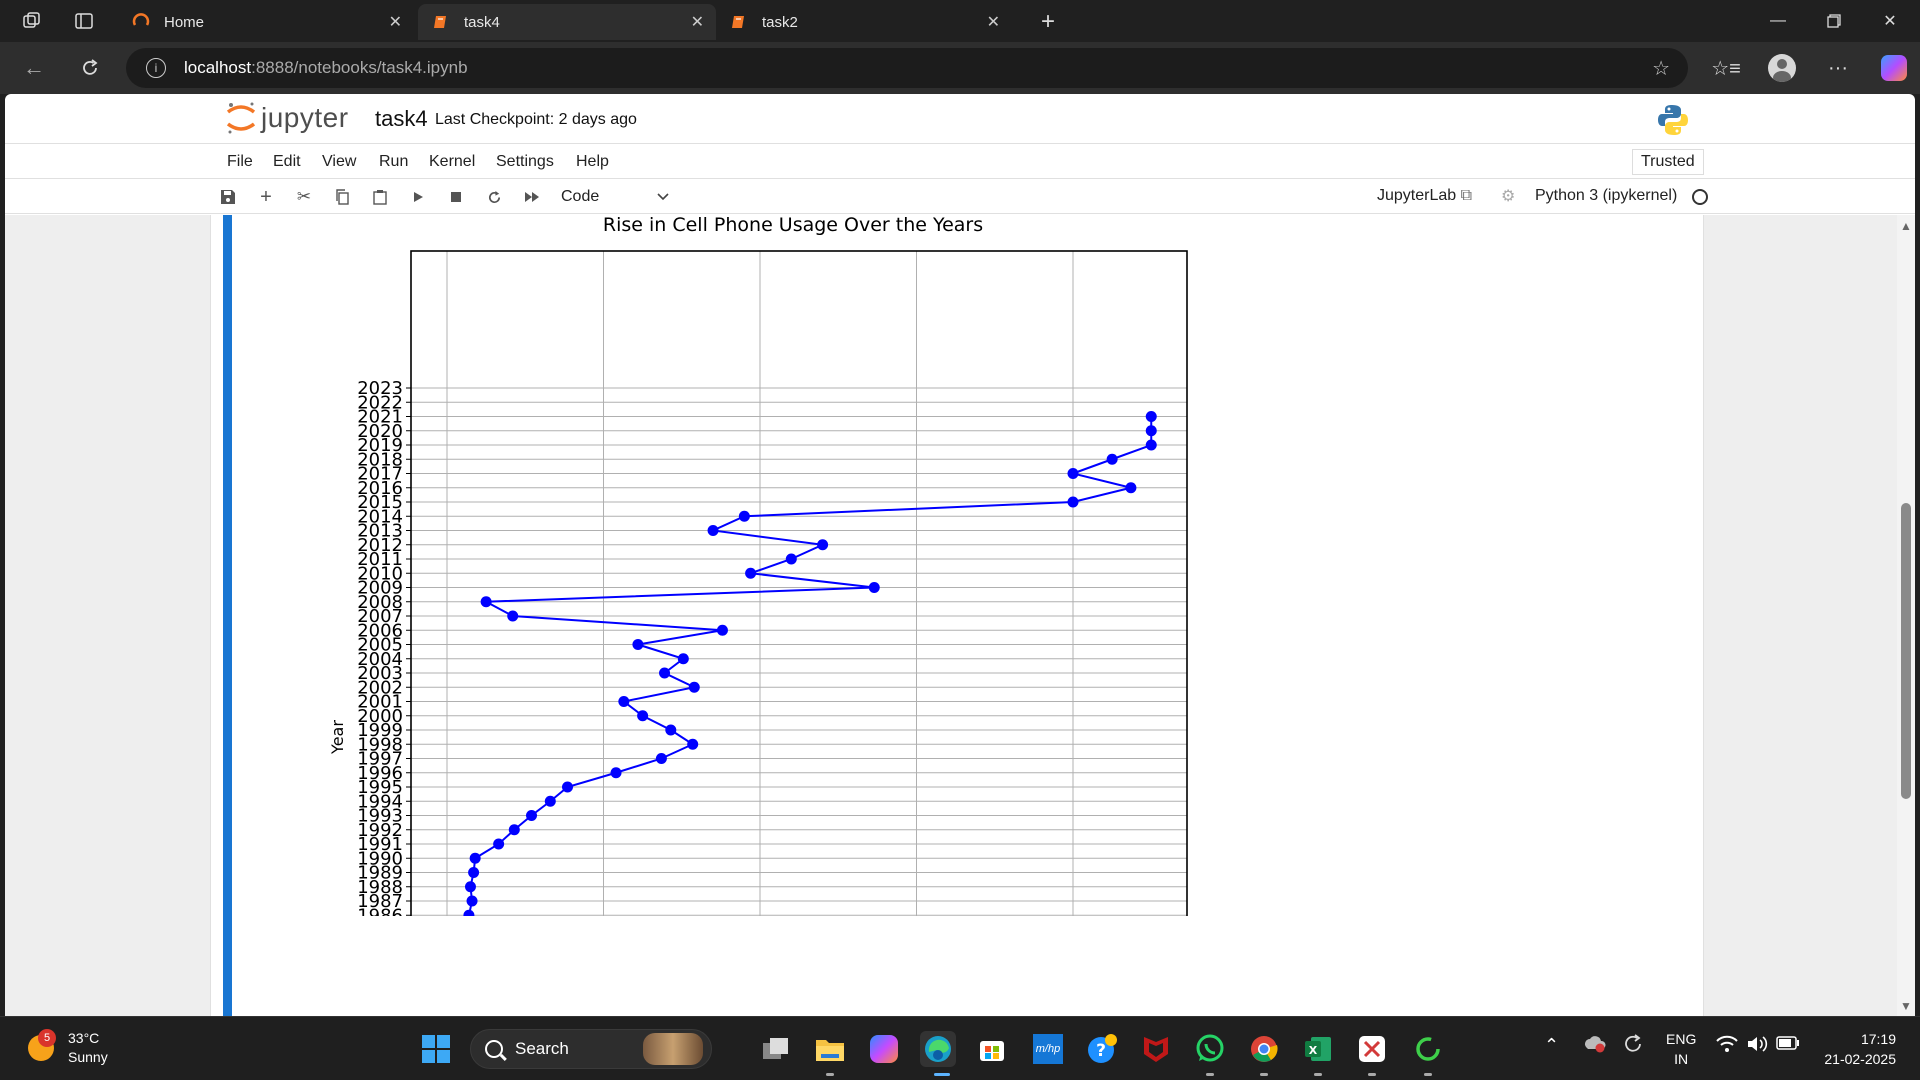 This screenshot has height=1080, width=1920. I want to click on search-highlight-icon, so click(673, 1049).